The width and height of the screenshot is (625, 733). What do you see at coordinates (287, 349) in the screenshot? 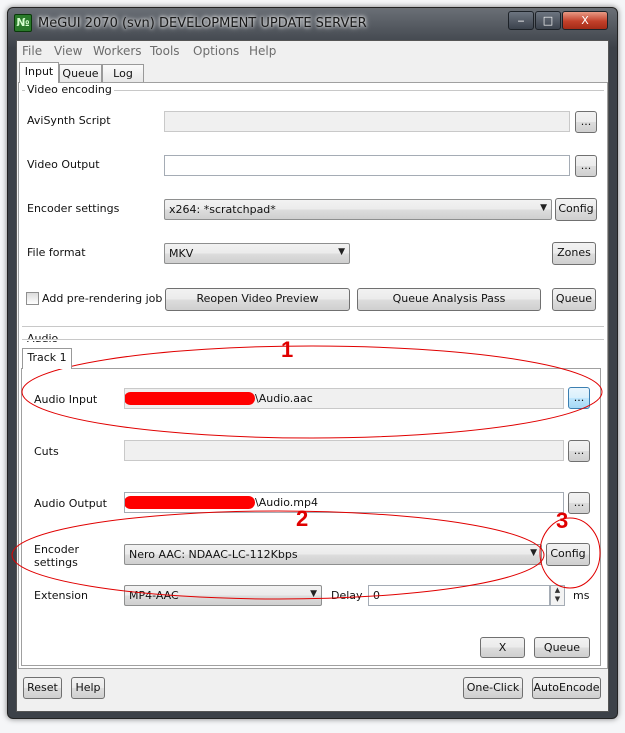
I see `annotation-number-1: 1` at bounding box center [287, 349].